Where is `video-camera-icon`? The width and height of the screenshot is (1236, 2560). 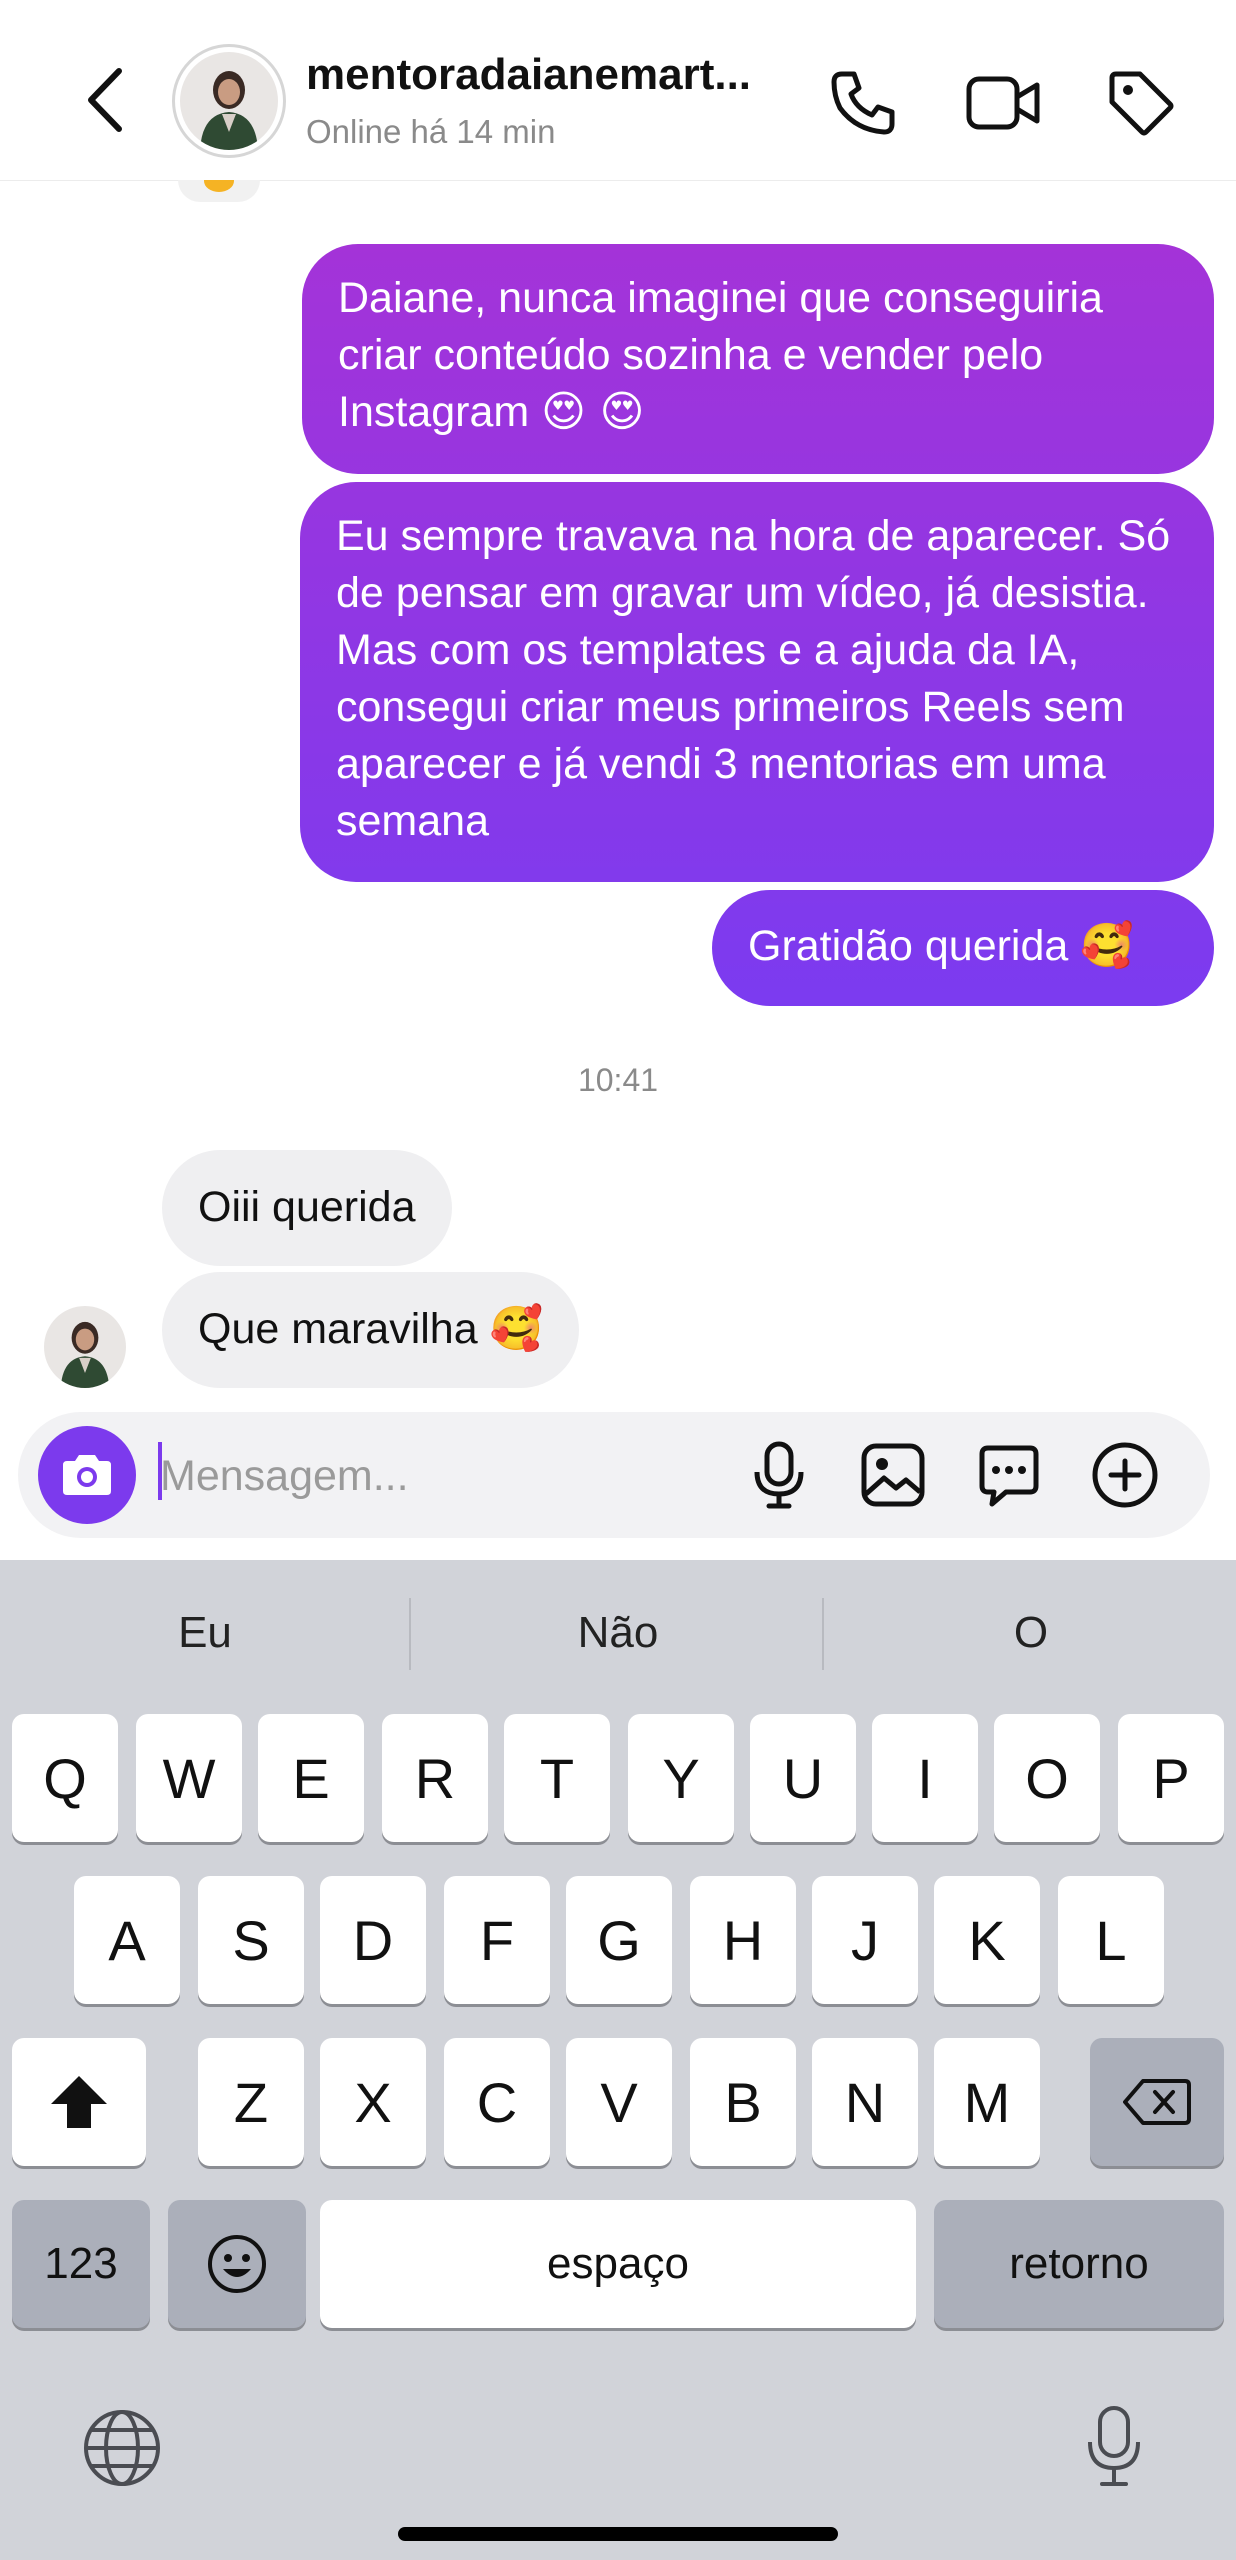 video-camera-icon is located at coordinates (1003, 103).